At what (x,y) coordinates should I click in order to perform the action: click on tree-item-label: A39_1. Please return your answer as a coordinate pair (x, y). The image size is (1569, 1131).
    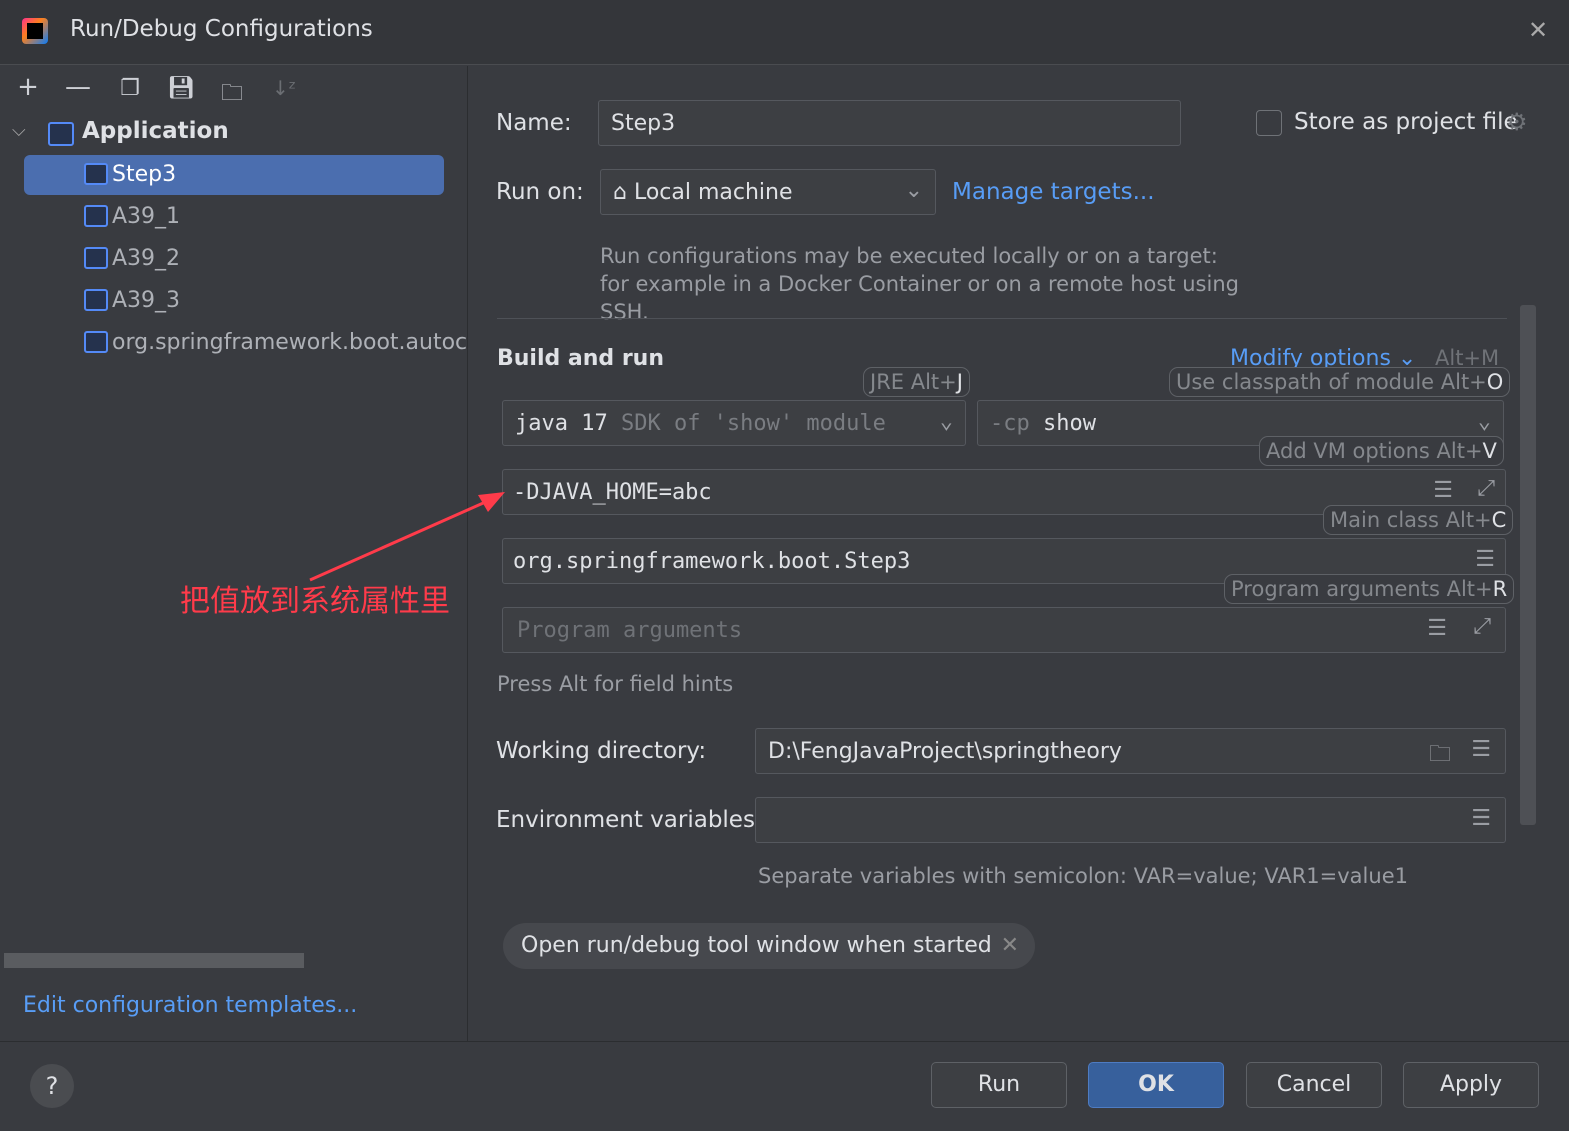
    Looking at the image, I should click on (146, 216).